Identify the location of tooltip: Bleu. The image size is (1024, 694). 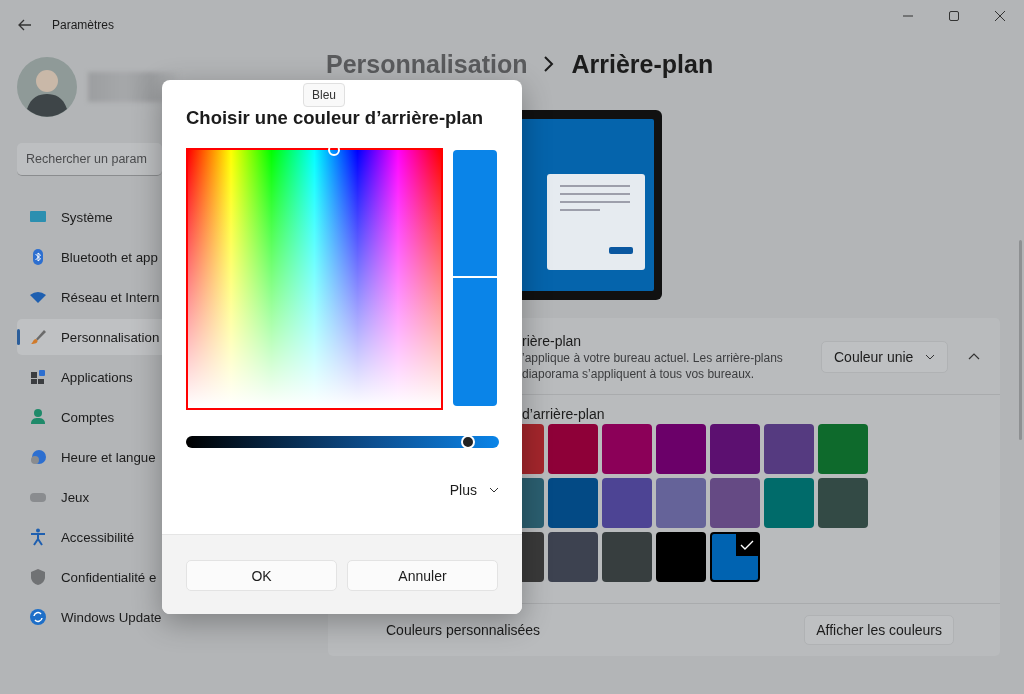
(324, 95).